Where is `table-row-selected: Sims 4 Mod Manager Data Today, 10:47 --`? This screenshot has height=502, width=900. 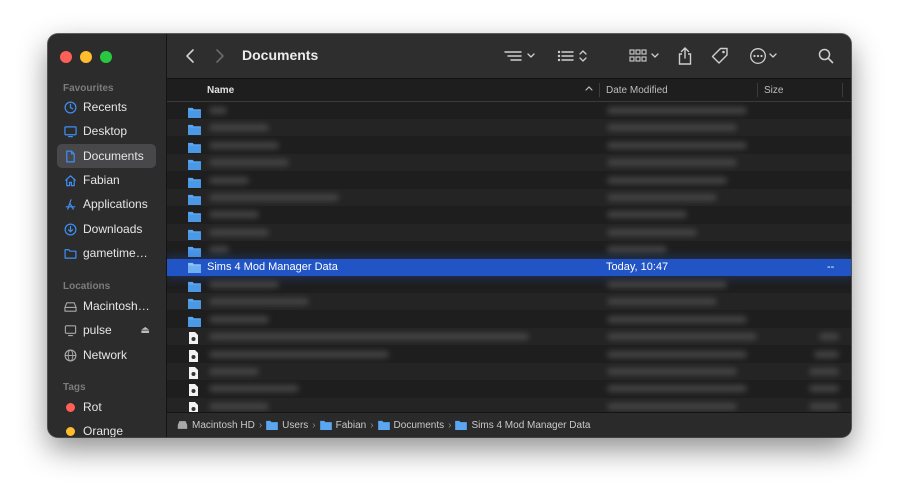
table-row-selected: Sims 4 Mod Manager Data Today, 10:47 -- is located at coordinates (509, 267).